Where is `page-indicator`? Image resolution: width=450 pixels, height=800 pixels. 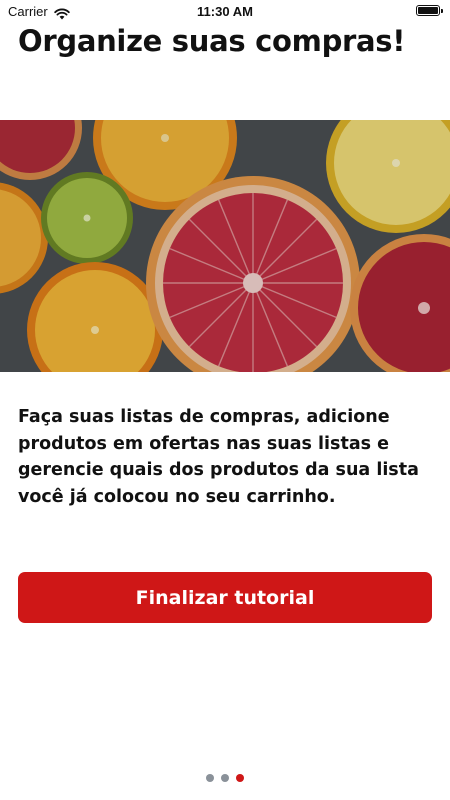 page-indicator is located at coordinates (225, 778).